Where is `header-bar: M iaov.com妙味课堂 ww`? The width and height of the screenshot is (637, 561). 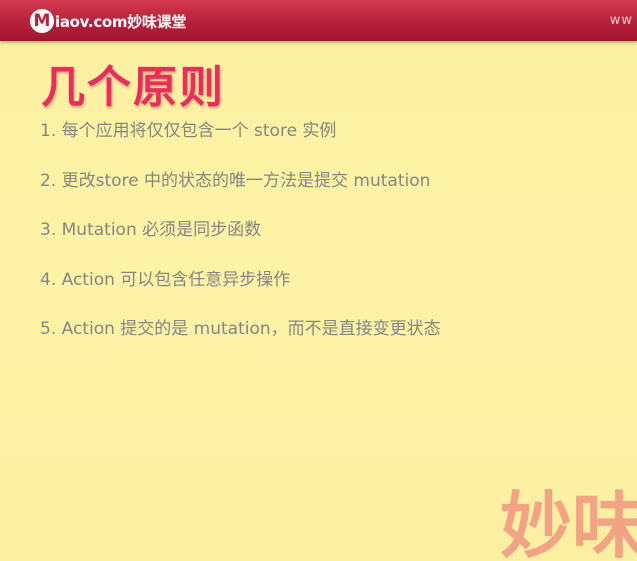 header-bar: M iaov.com妙味课堂 ww is located at coordinates (318, 20).